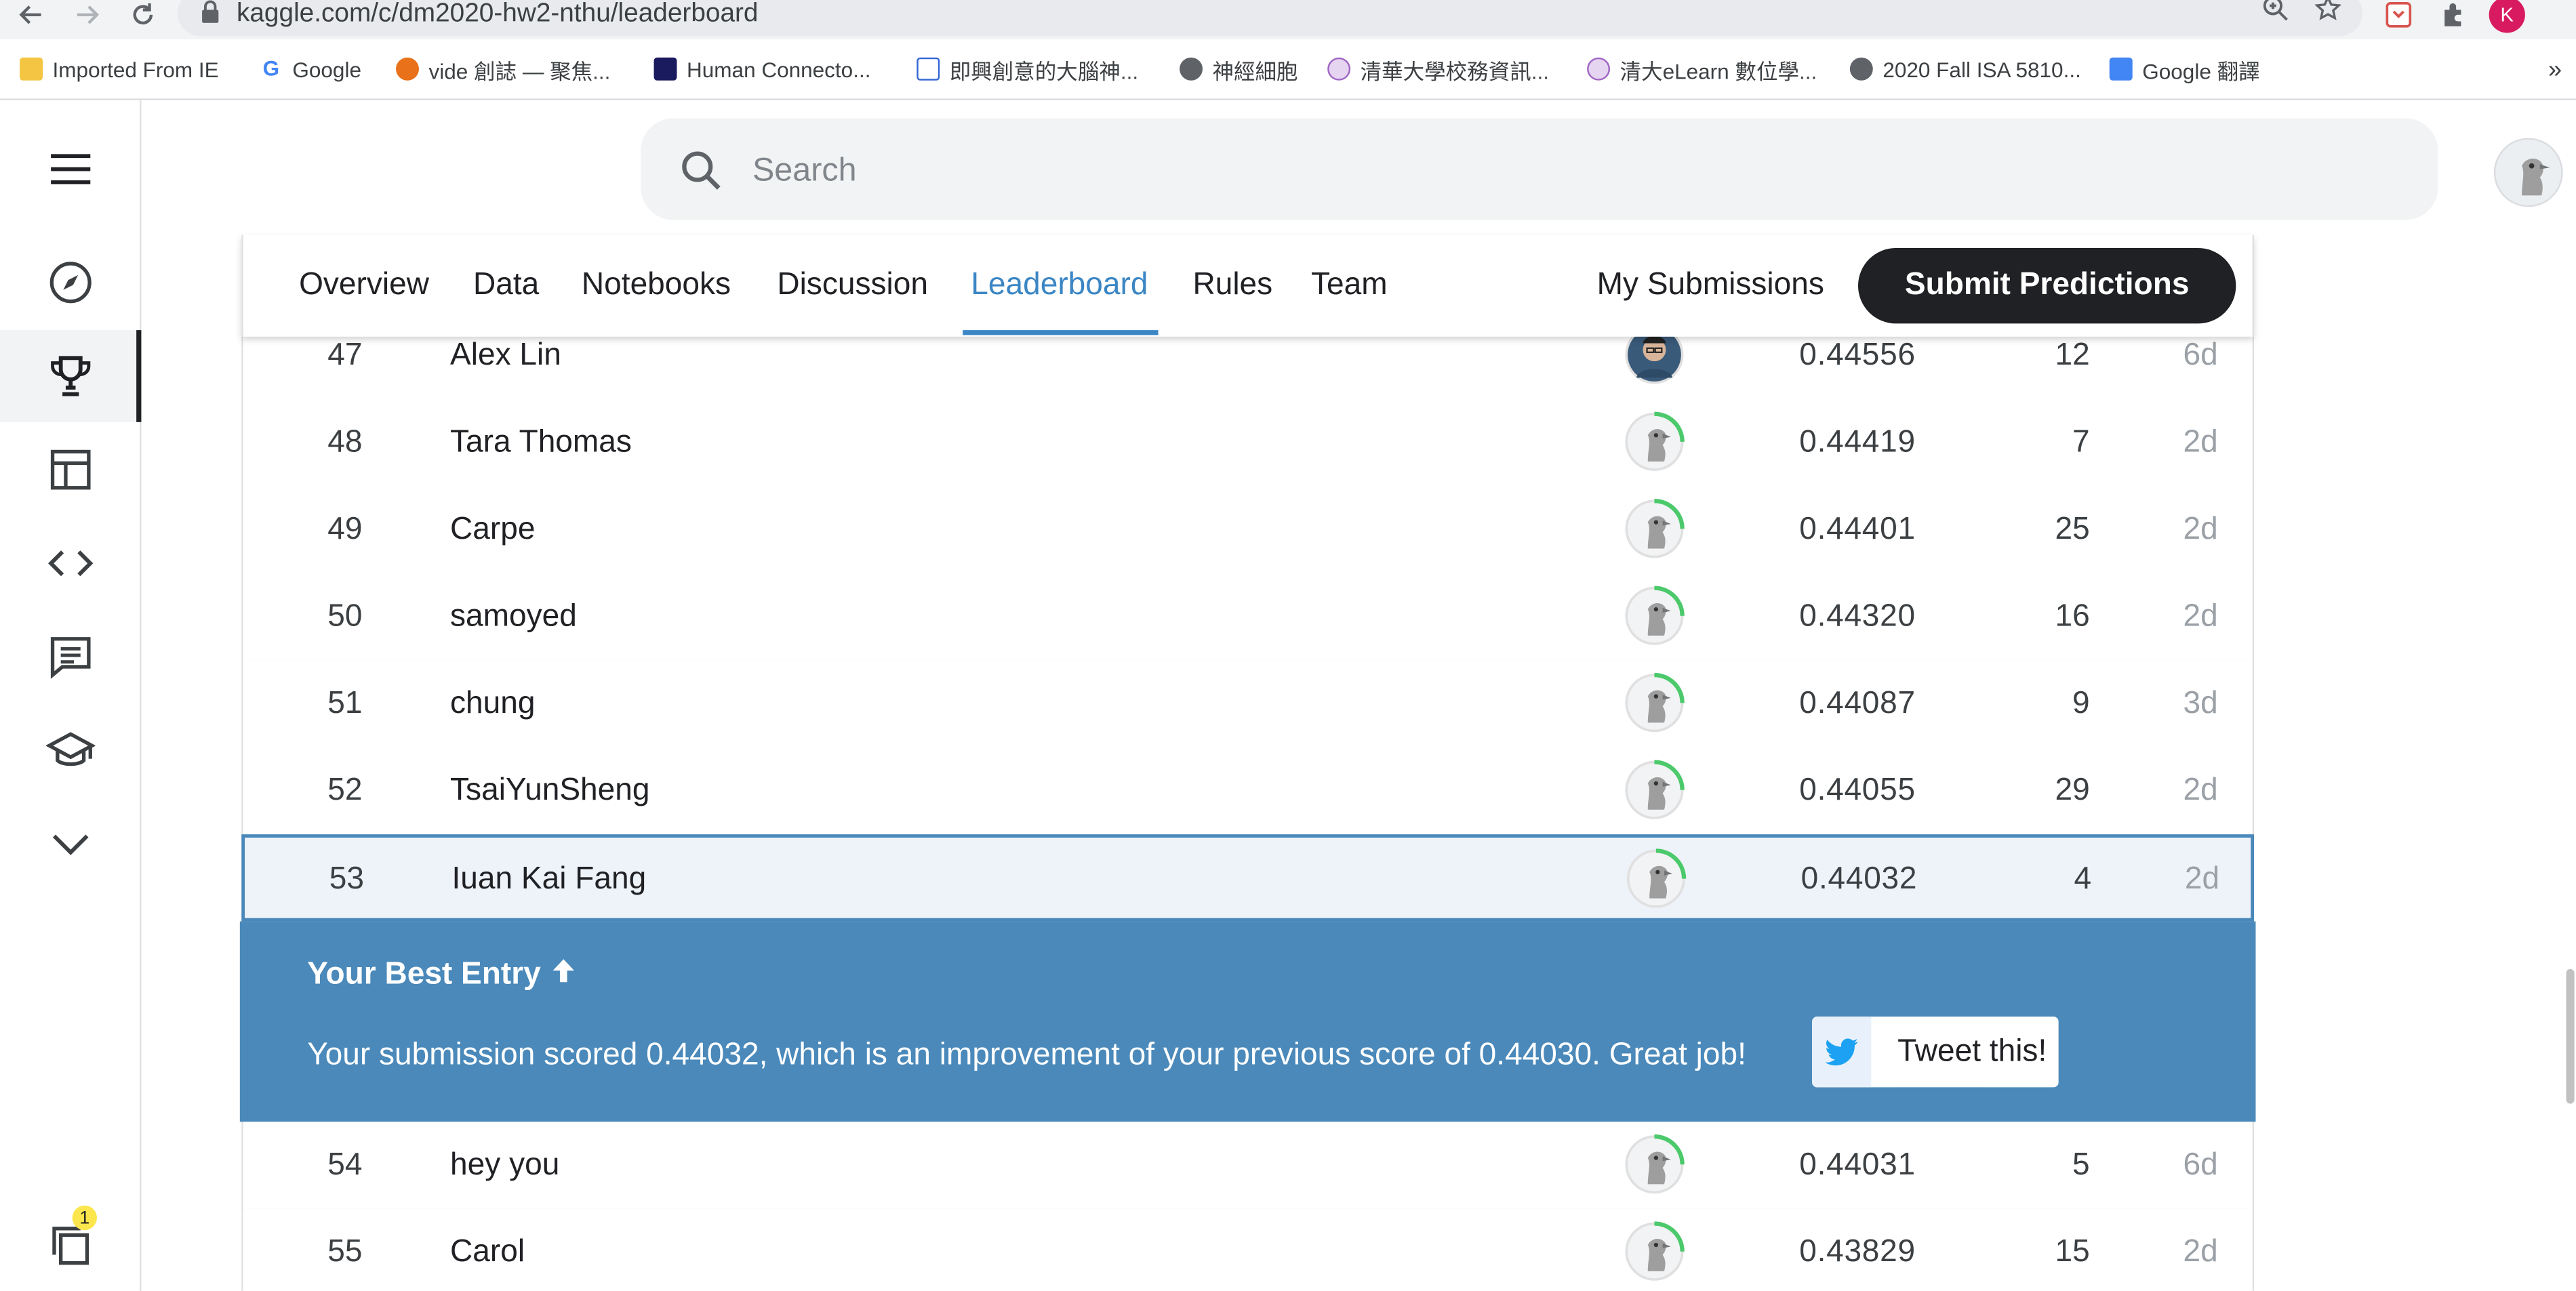 This screenshot has width=2576, height=1291. Describe the element at coordinates (1255, 70) in the screenshot. I see `bookmark-label: 神經細胞` at that location.